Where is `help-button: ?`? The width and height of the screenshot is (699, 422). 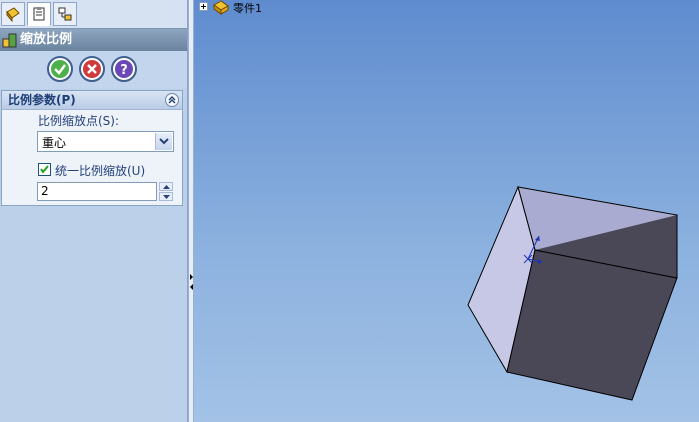 help-button: ? is located at coordinates (124, 69).